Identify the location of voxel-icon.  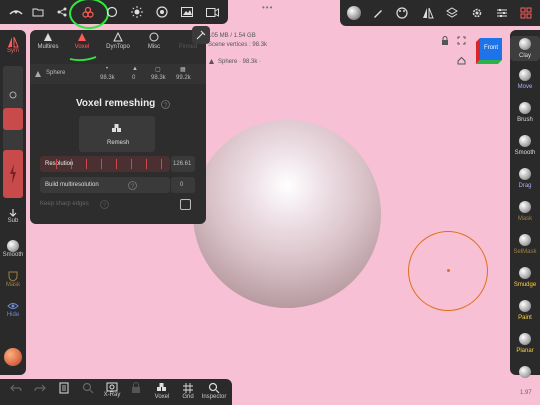
(161, 387).